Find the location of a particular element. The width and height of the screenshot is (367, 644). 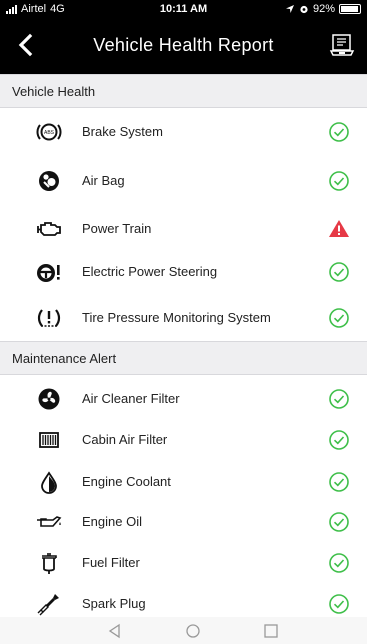

tire-pressure-icon is located at coordinates (49, 318).